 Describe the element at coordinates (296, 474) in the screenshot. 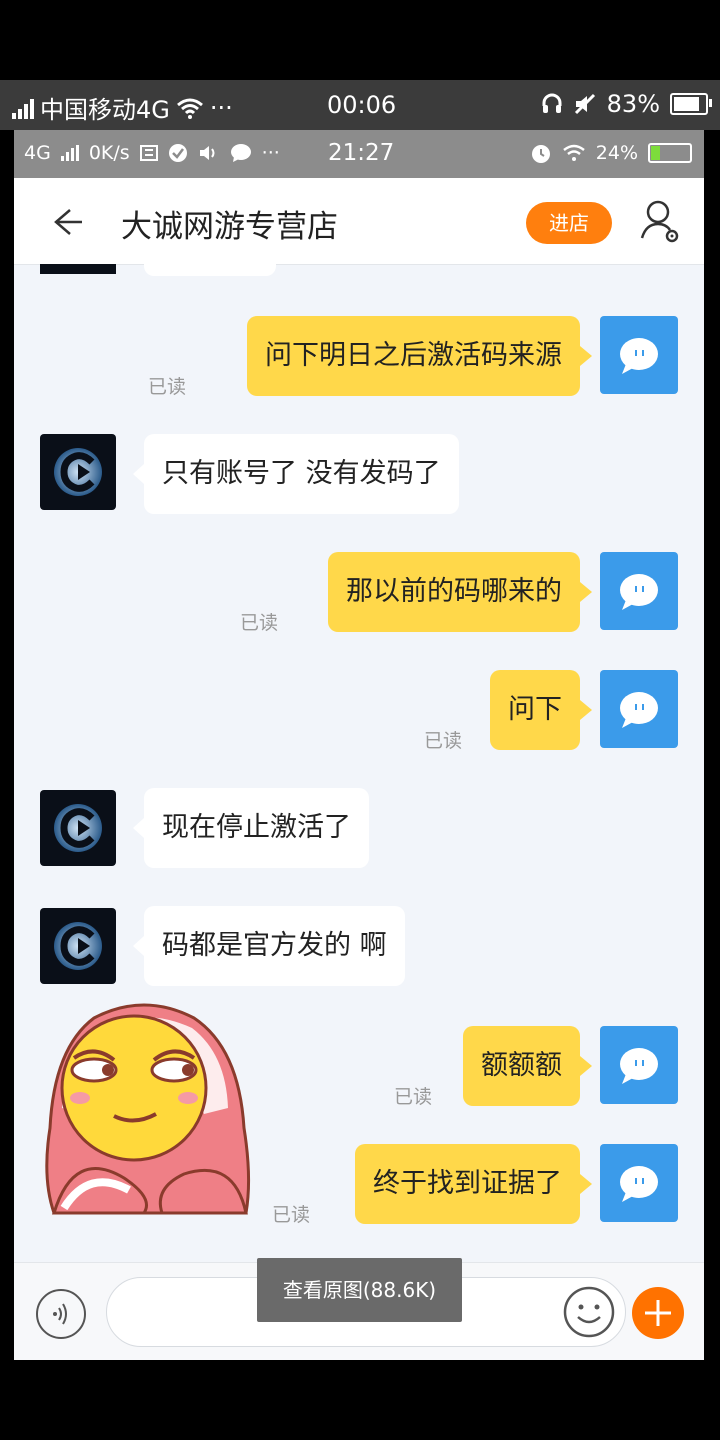

I see `their-message-bubble: 只有账号了 没有发码了` at that location.